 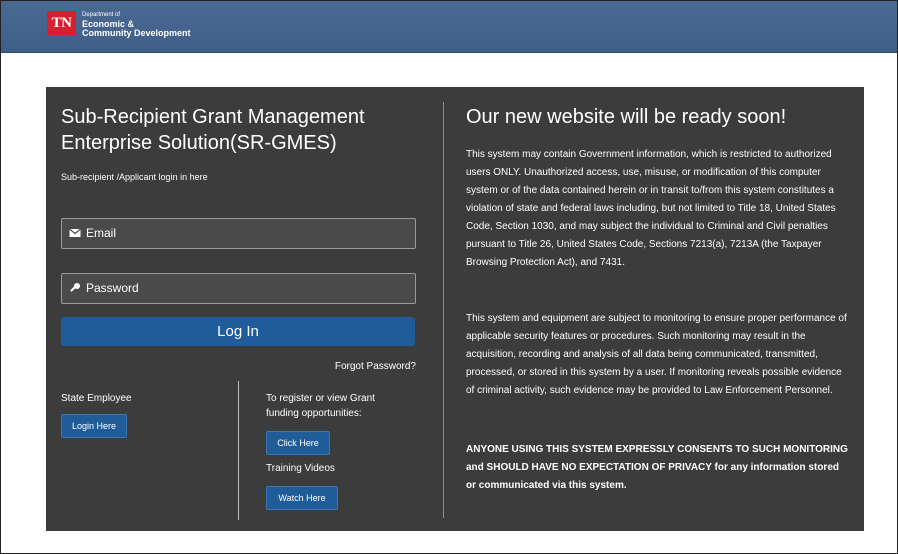 I want to click on password-placeholder: Password, so click(x=112, y=288).